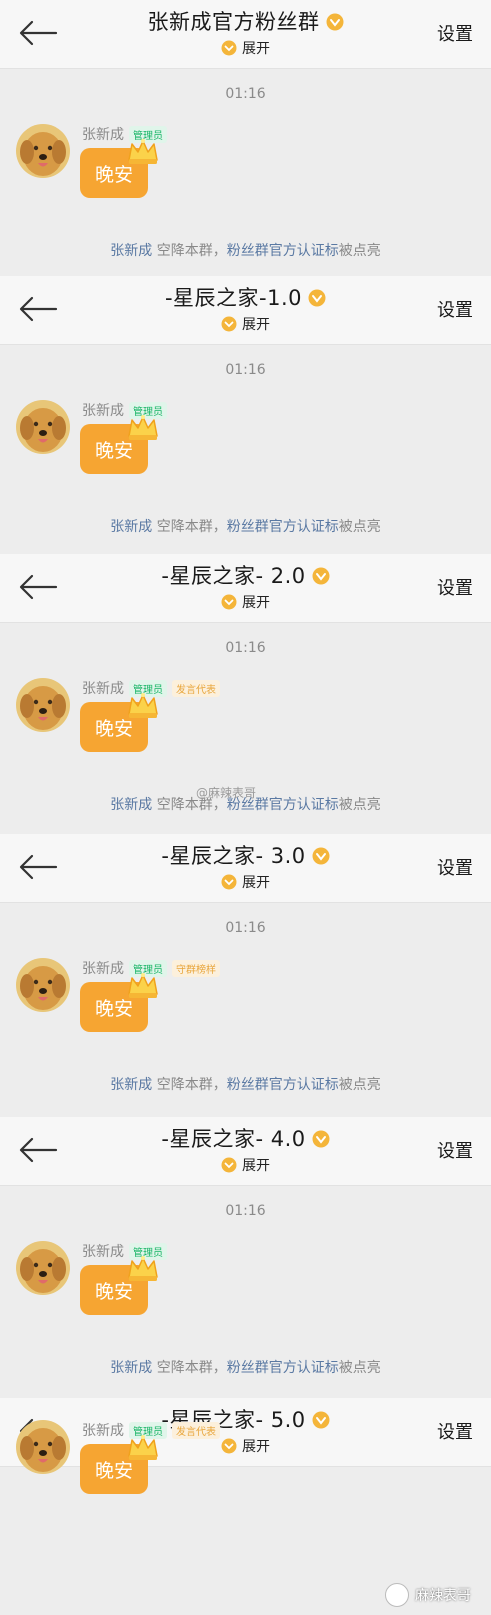 The image size is (491, 1615). Describe the element at coordinates (196, 968) in the screenshot. I see `member-tag: 守群榜样` at that location.